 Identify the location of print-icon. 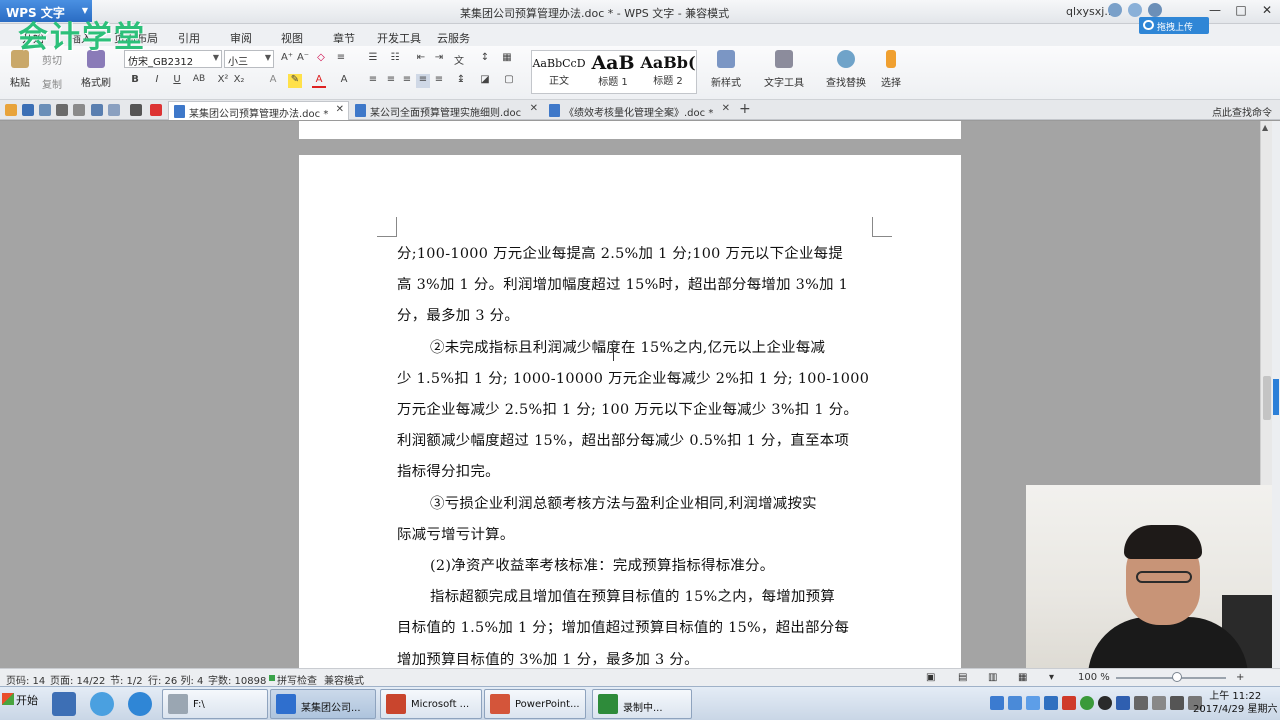
(62, 110).